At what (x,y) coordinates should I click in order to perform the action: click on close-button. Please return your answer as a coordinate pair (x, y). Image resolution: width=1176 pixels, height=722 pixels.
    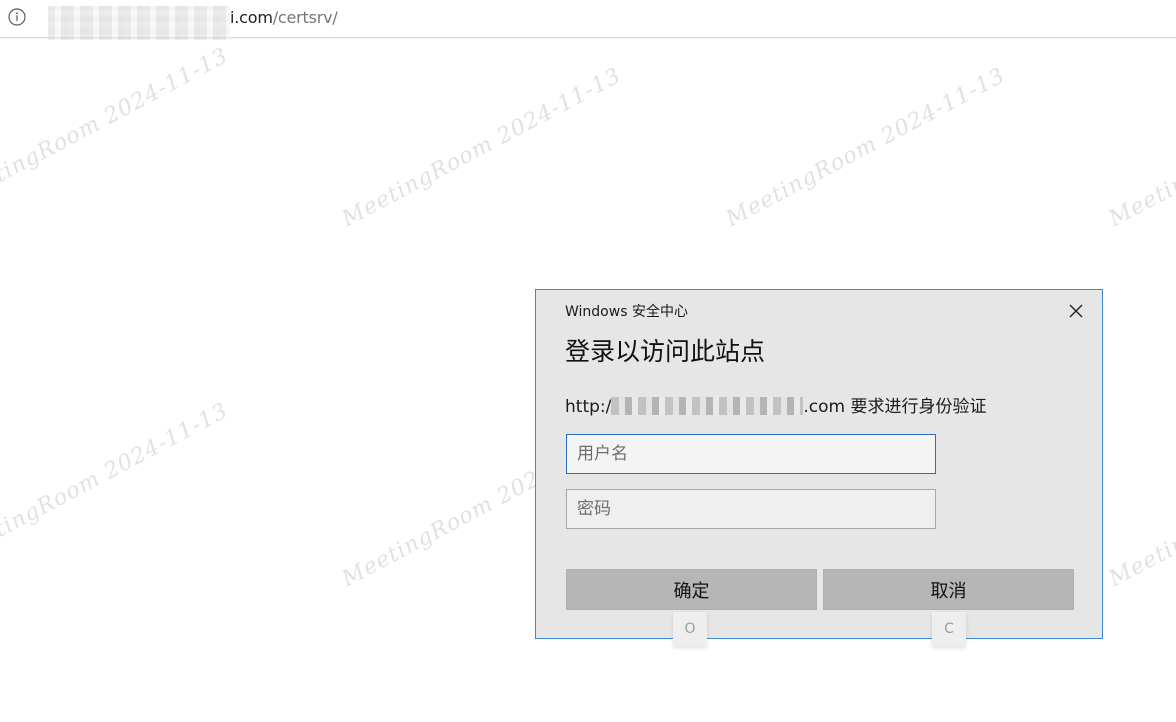
    Looking at the image, I should click on (1076, 312).